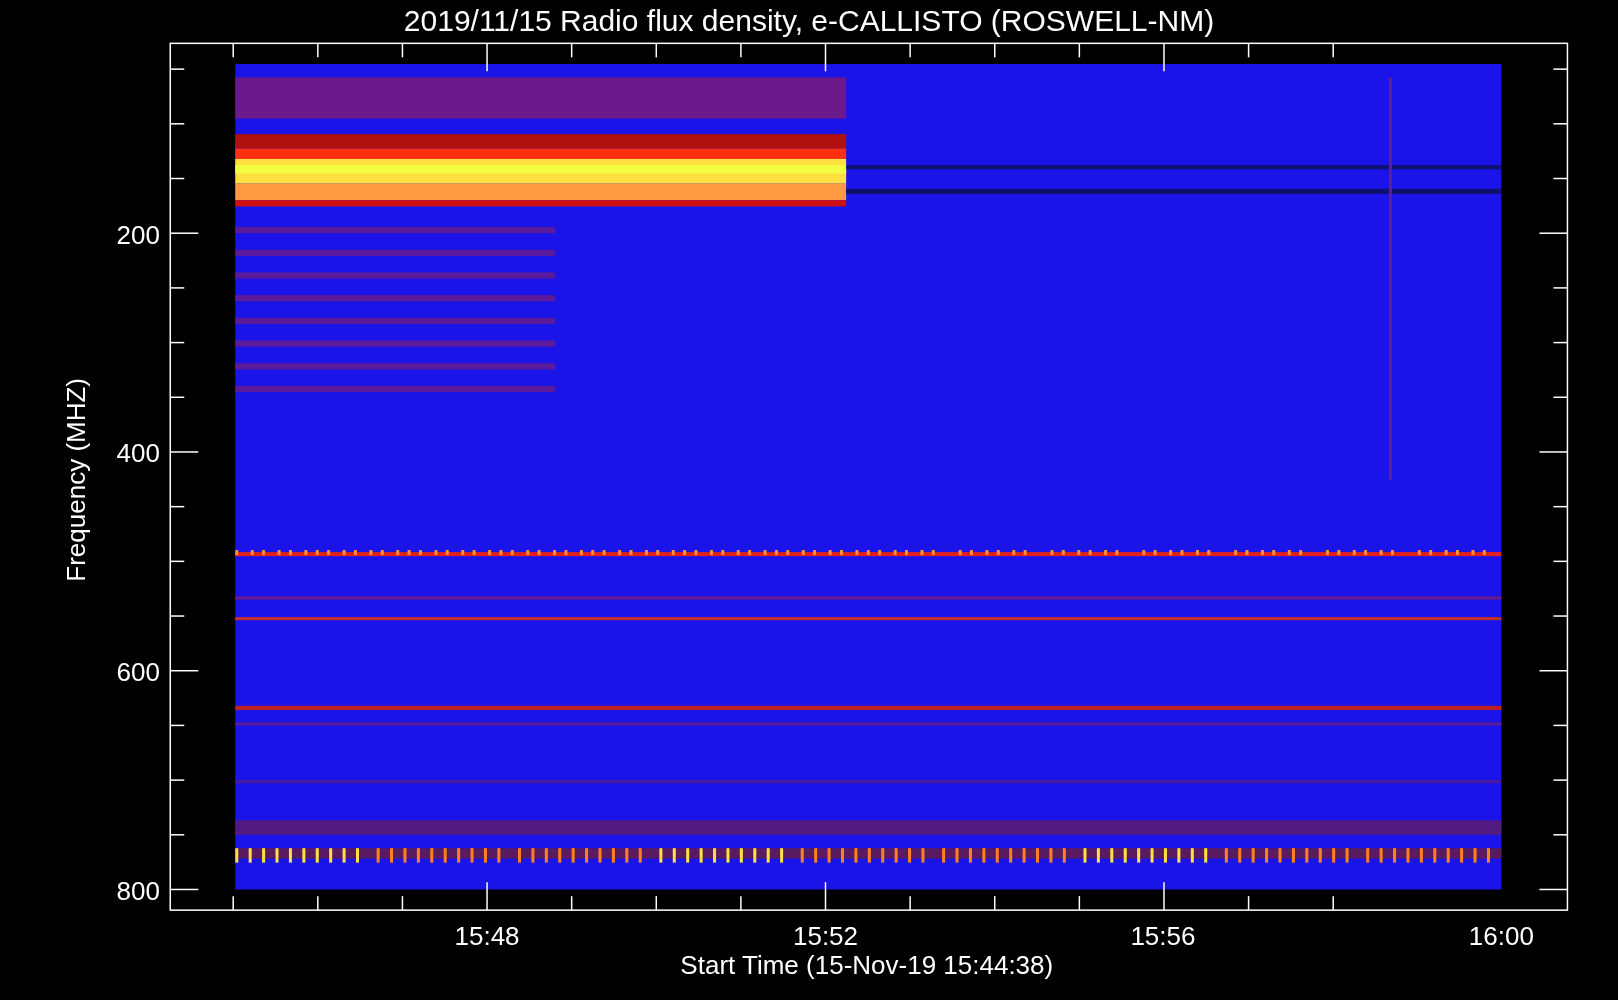  Describe the element at coordinates (1501, 936) in the screenshot. I see `x-tick-label: 16:00` at that location.